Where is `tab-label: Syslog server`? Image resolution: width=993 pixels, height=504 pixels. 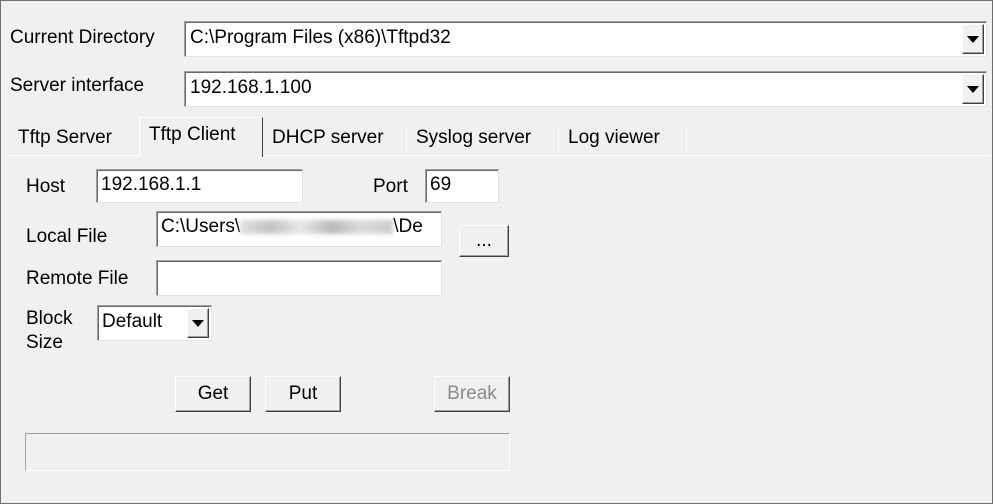
tab-label: Syslog server is located at coordinates (474, 137).